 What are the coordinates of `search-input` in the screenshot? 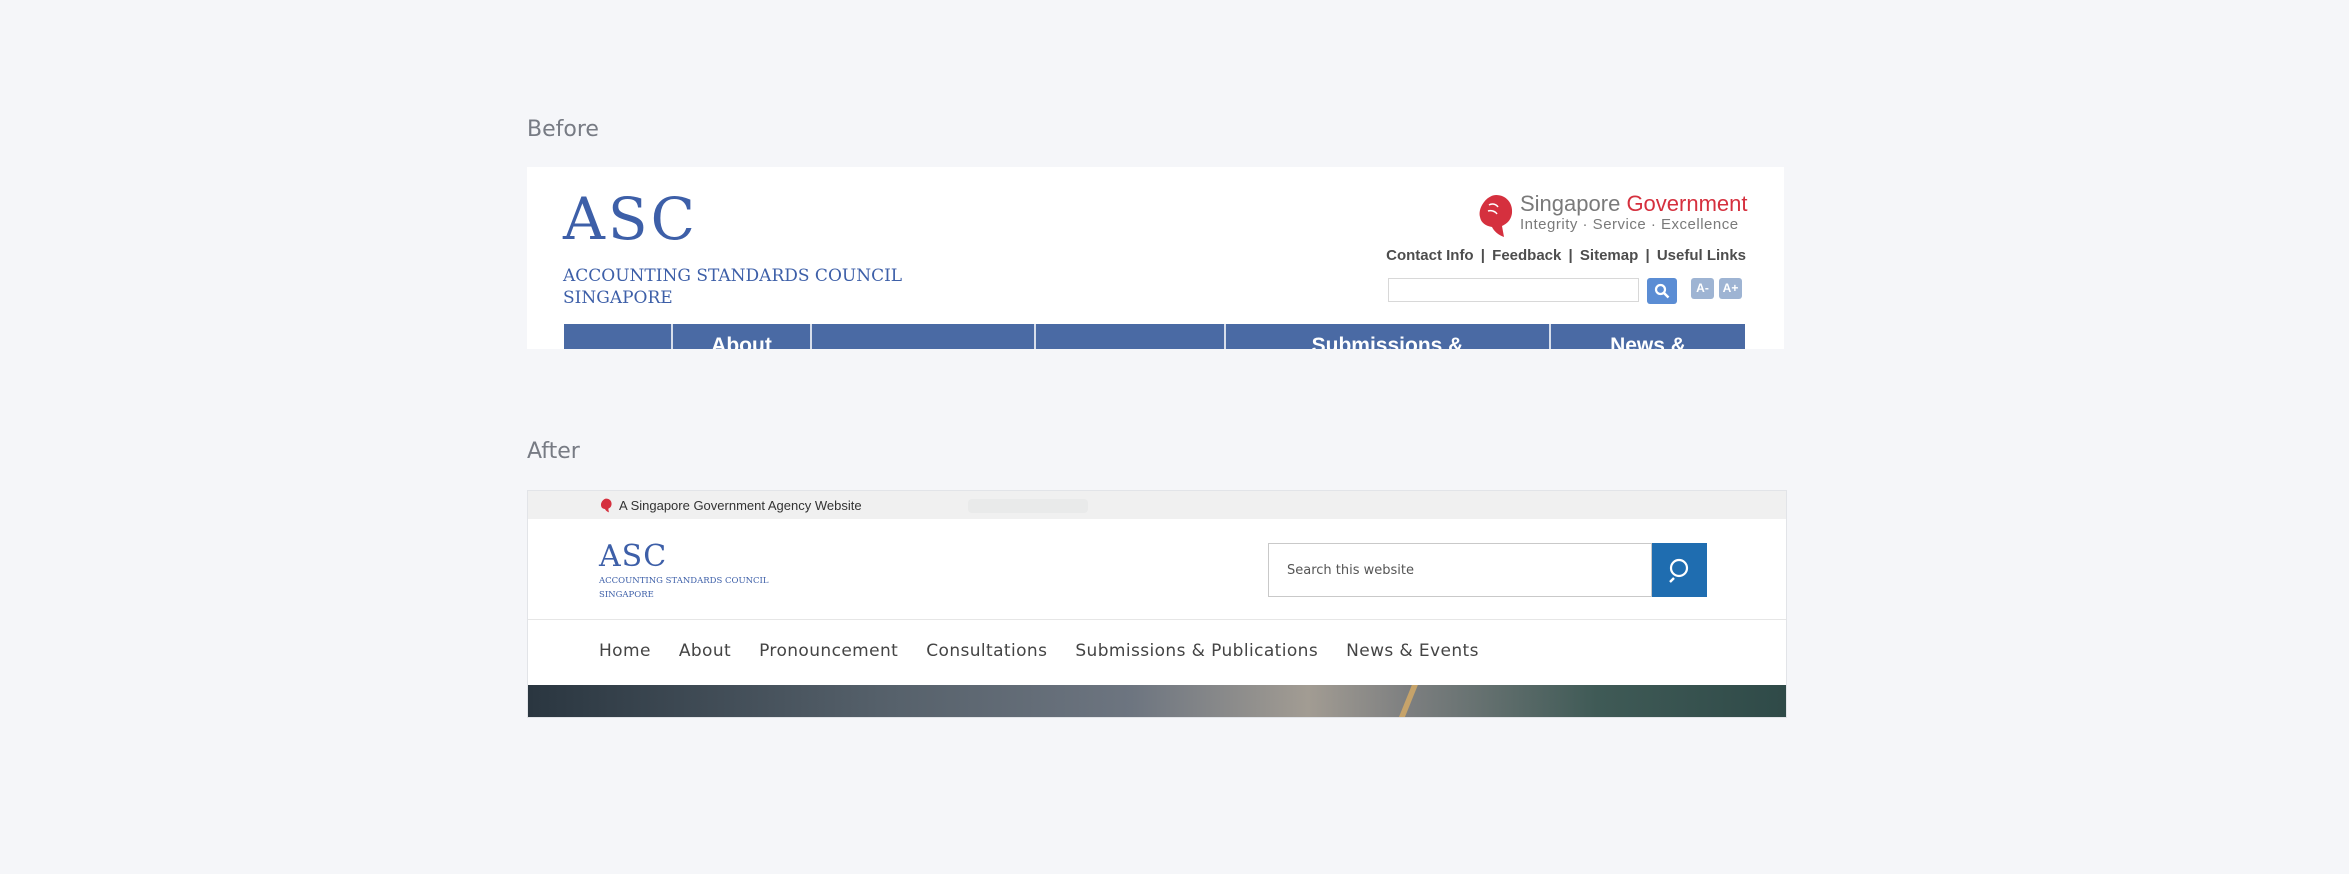 It's located at (1460, 570).